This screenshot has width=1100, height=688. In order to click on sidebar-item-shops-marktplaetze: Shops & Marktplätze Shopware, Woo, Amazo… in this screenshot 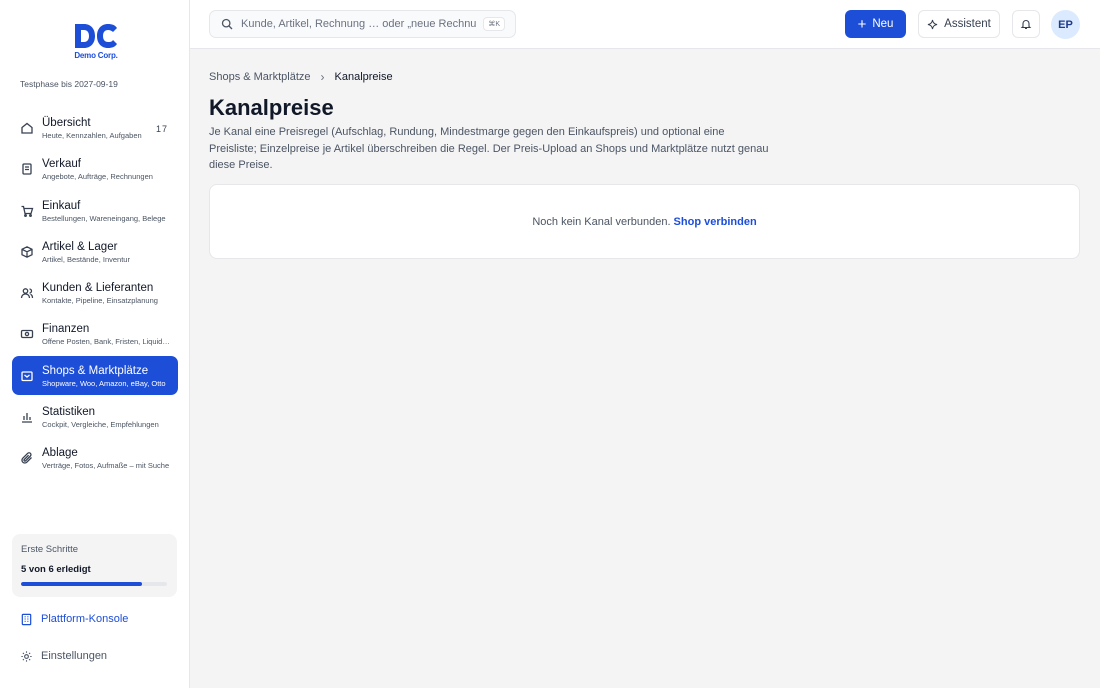, I will do `click(95, 375)`.